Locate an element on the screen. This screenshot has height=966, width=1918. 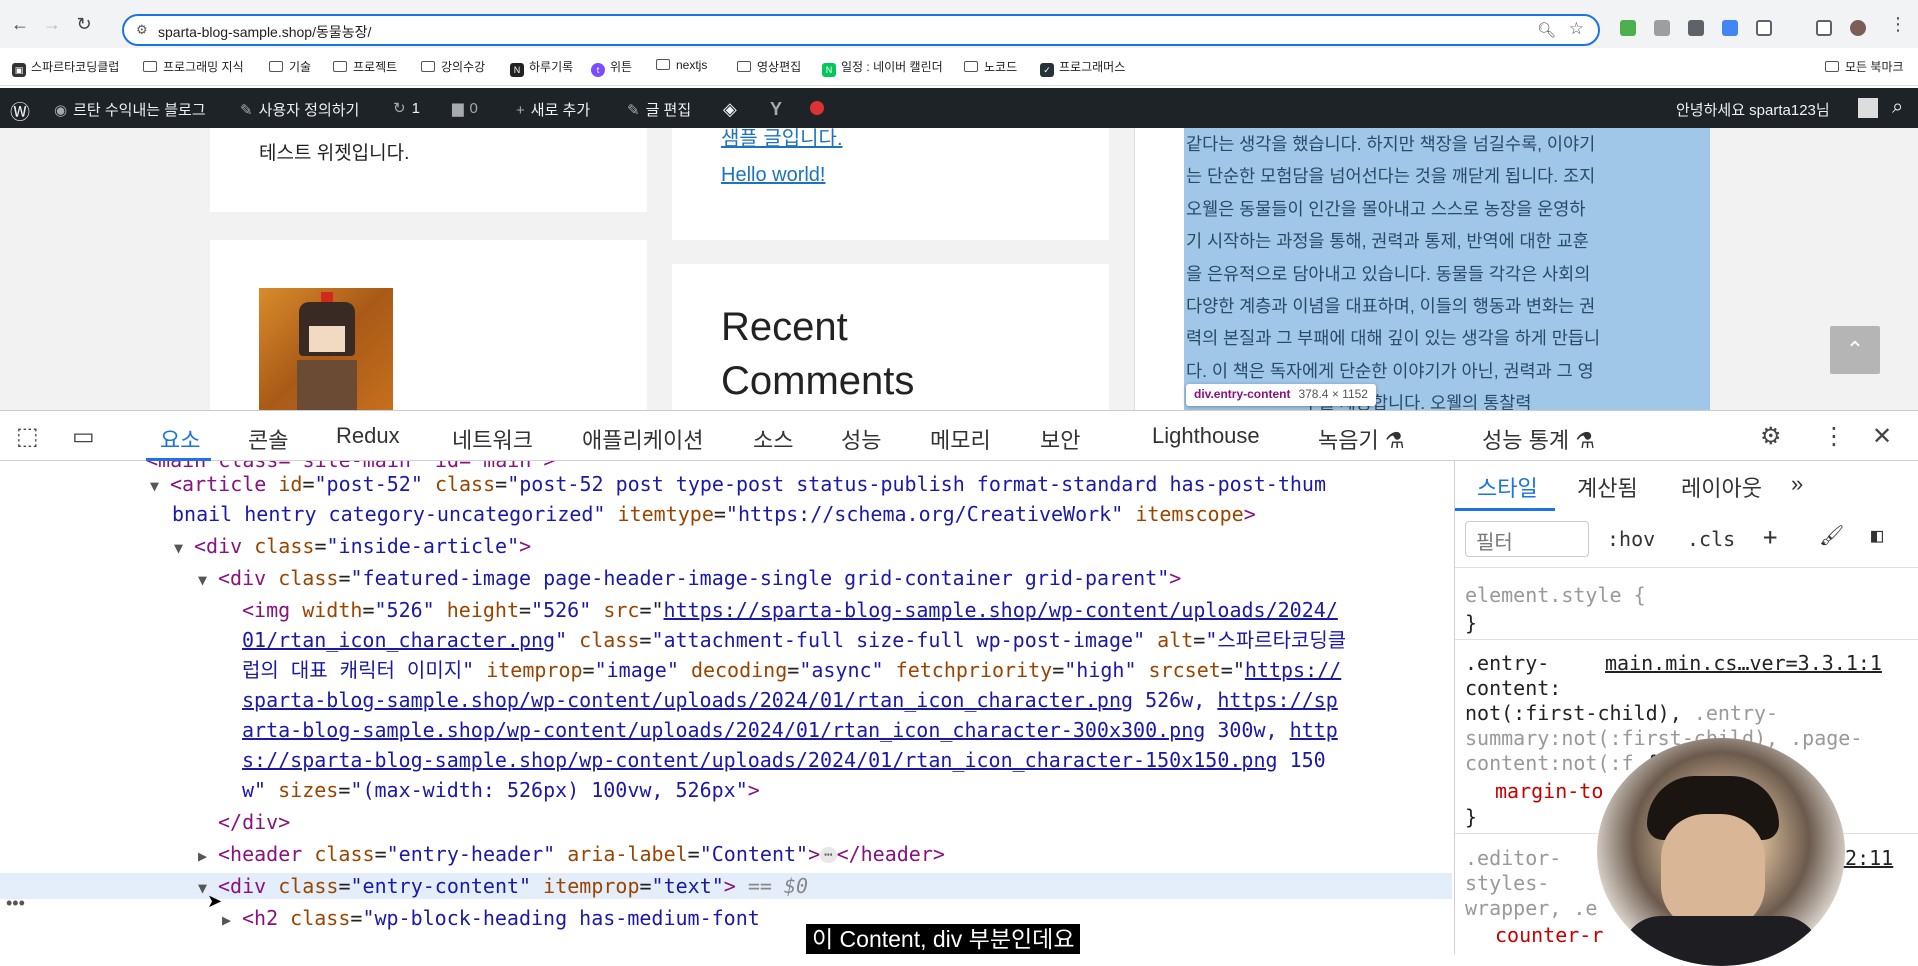
trash-icon is located at coordinates (1696, 28).